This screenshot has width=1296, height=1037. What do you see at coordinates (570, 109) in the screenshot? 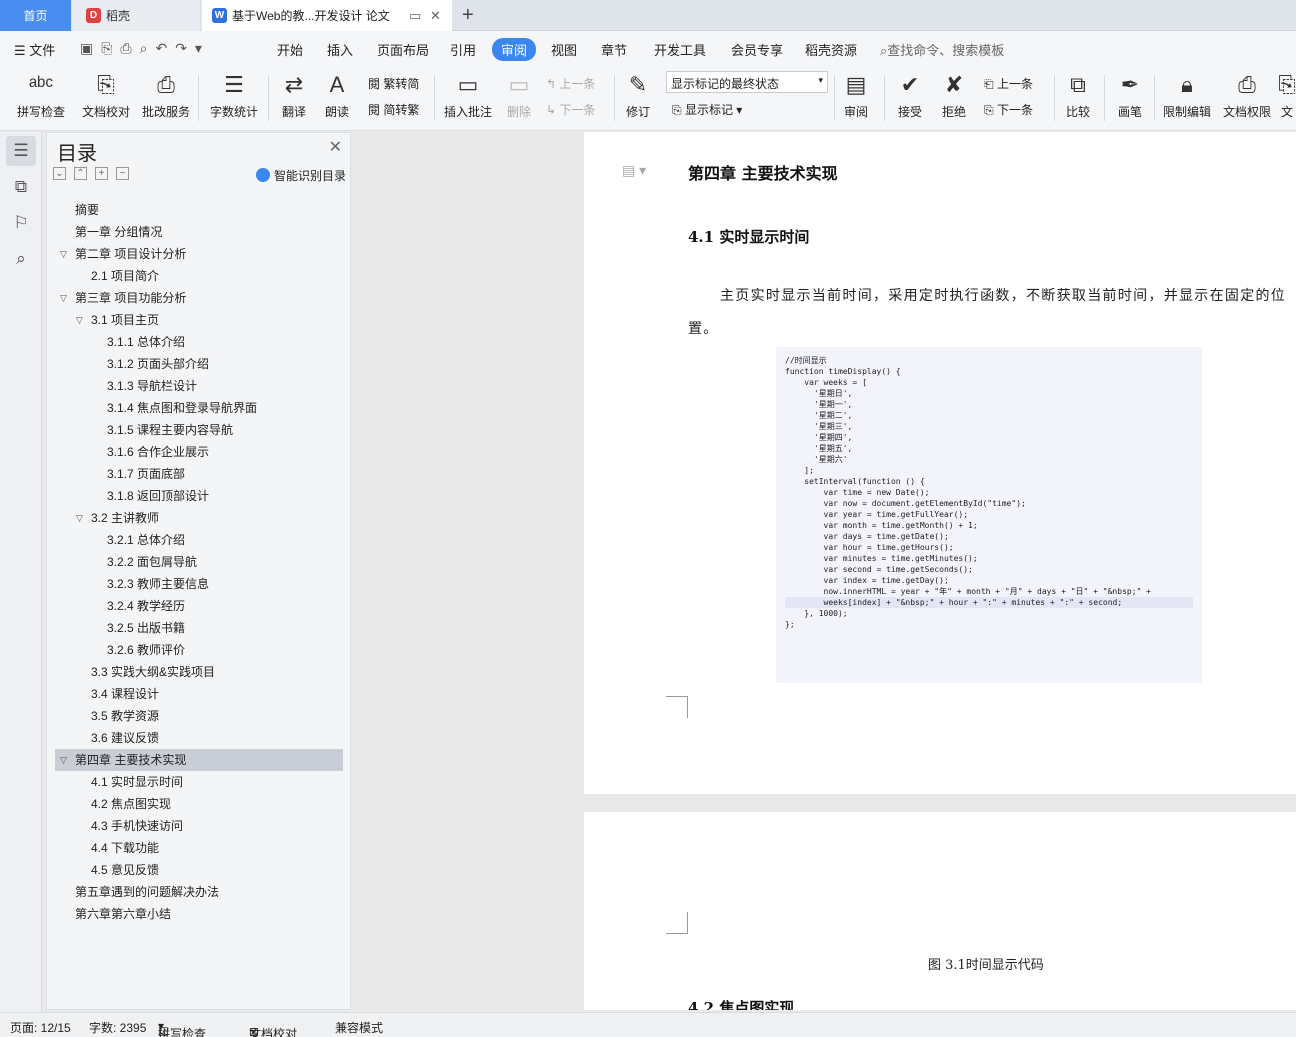
I see `next-comment-button: ↳ 下一条` at bounding box center [570, 109].